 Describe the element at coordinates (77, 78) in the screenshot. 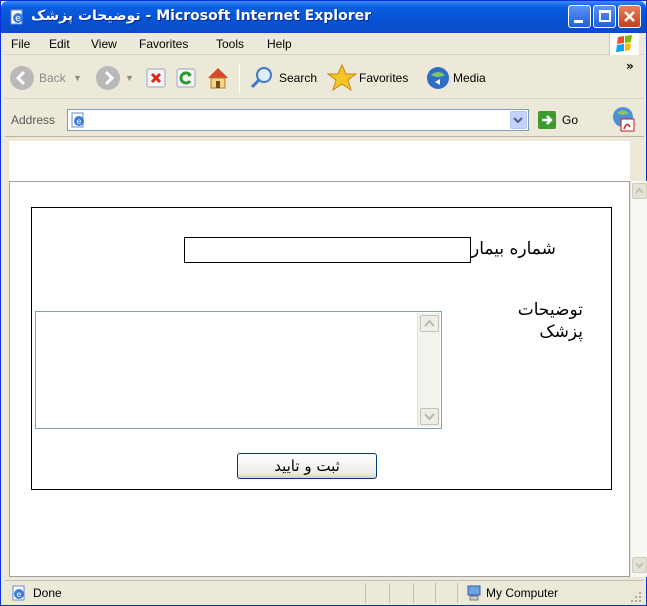

I see `back-dropdown-icon: ▼` at that location.